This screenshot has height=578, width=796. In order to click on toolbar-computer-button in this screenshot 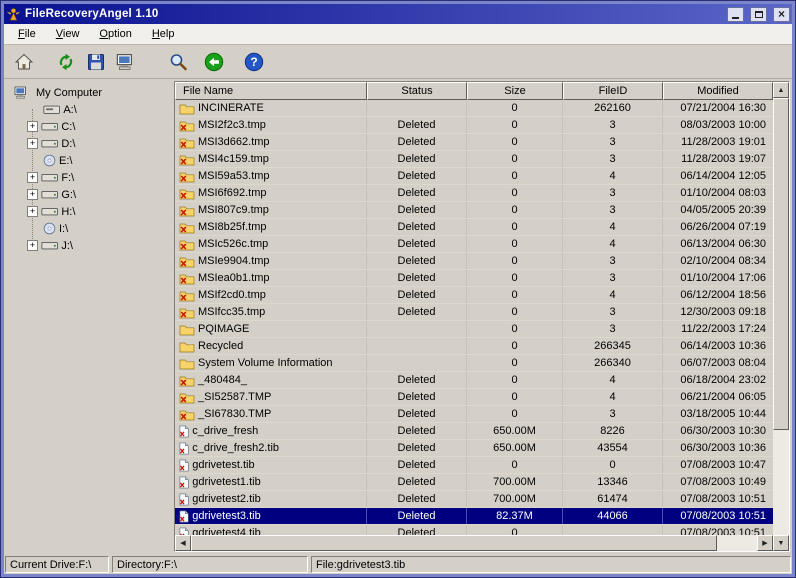, I will do `click(126, 62)`.